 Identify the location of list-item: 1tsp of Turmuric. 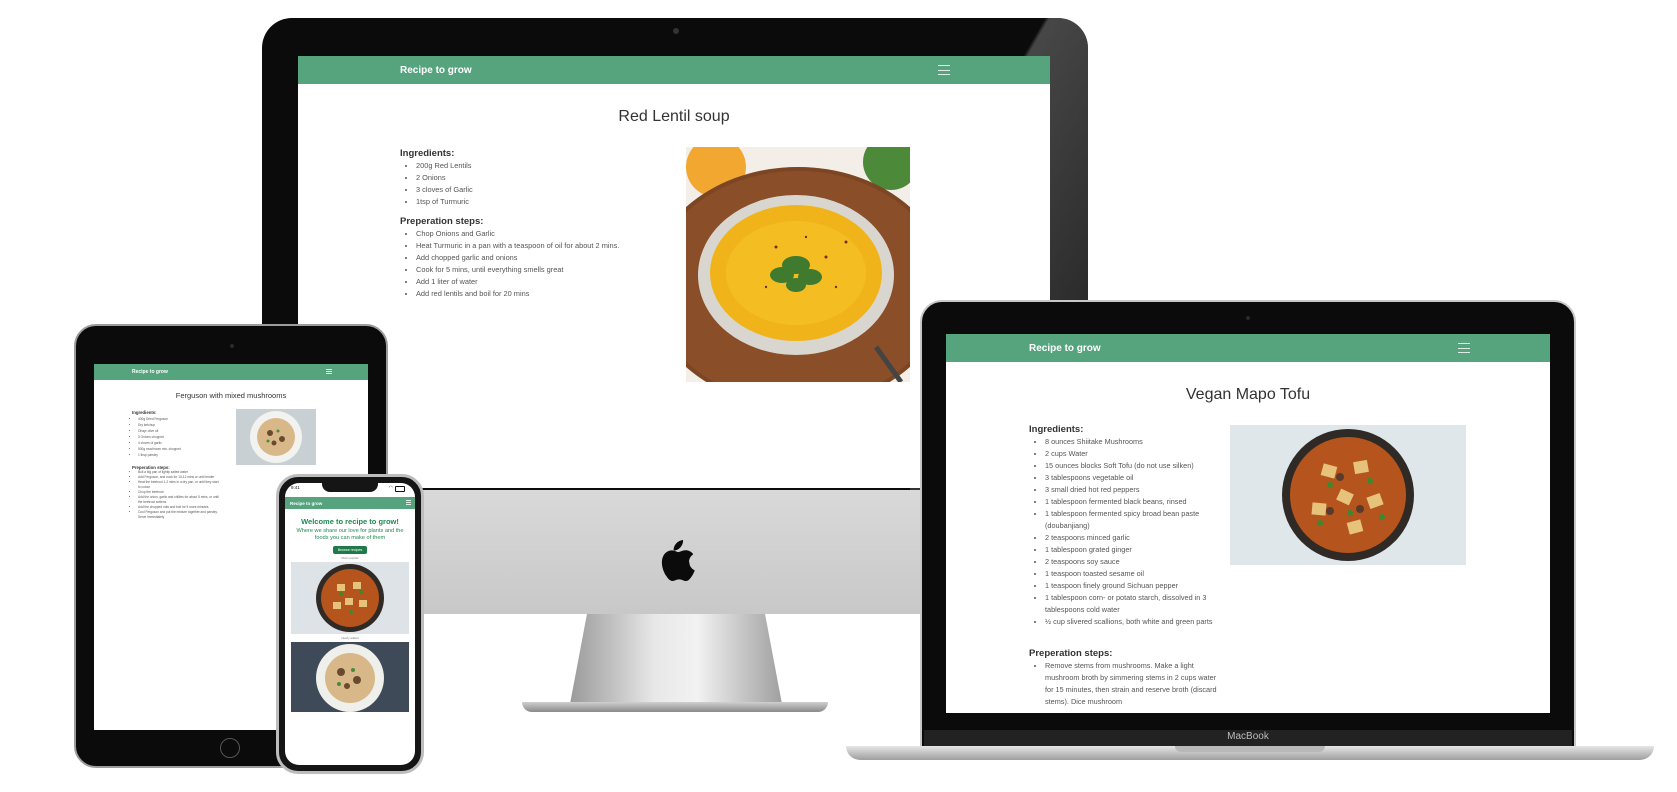
(523, 202).